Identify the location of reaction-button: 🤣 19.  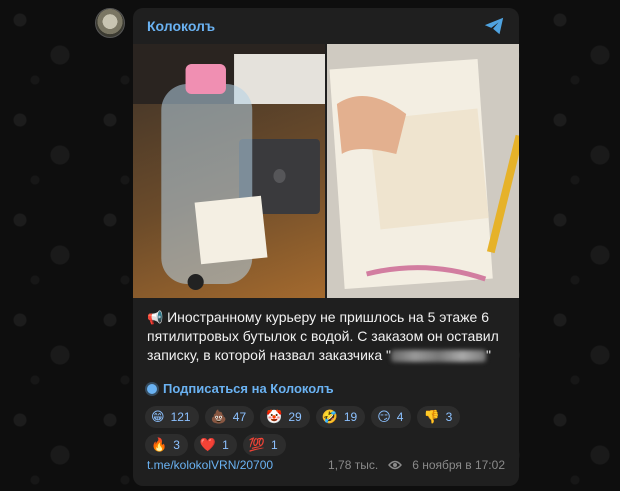
(340, 417).